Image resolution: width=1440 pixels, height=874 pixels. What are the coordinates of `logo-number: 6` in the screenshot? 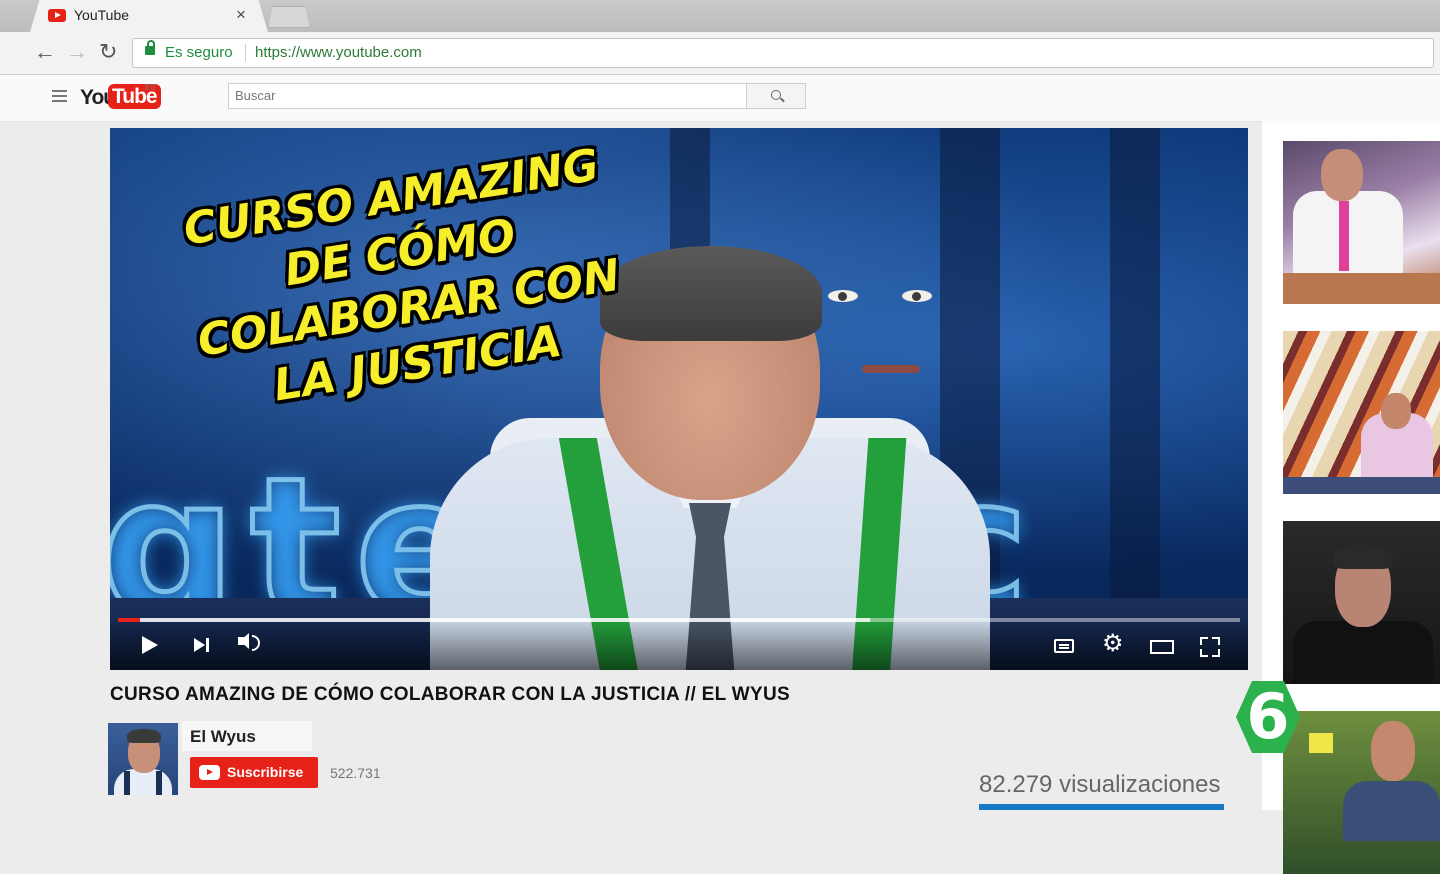 It's located at (1268, 716).